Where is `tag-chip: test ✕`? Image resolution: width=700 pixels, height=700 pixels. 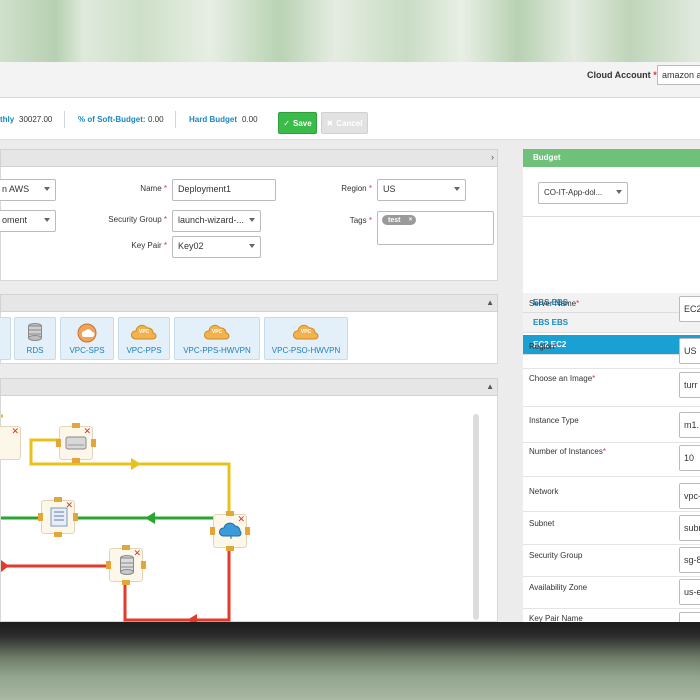 tag-chip: test ✕ is located at coordinates (399, 220).